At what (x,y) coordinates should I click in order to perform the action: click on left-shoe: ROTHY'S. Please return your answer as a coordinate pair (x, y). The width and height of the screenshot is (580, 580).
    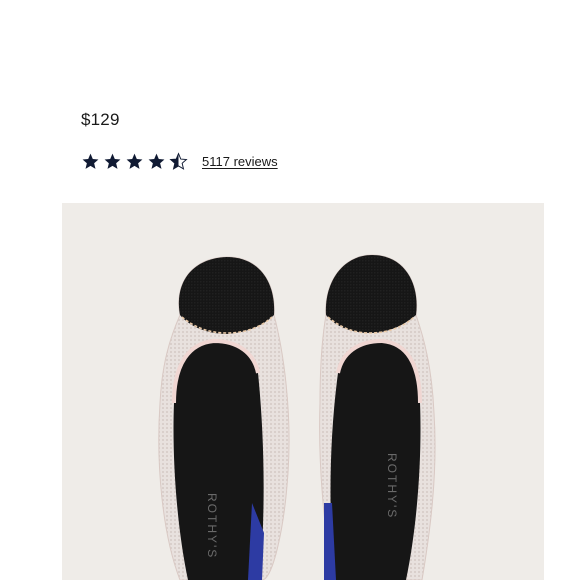
    Looking at the image, I should click on (224, 418).